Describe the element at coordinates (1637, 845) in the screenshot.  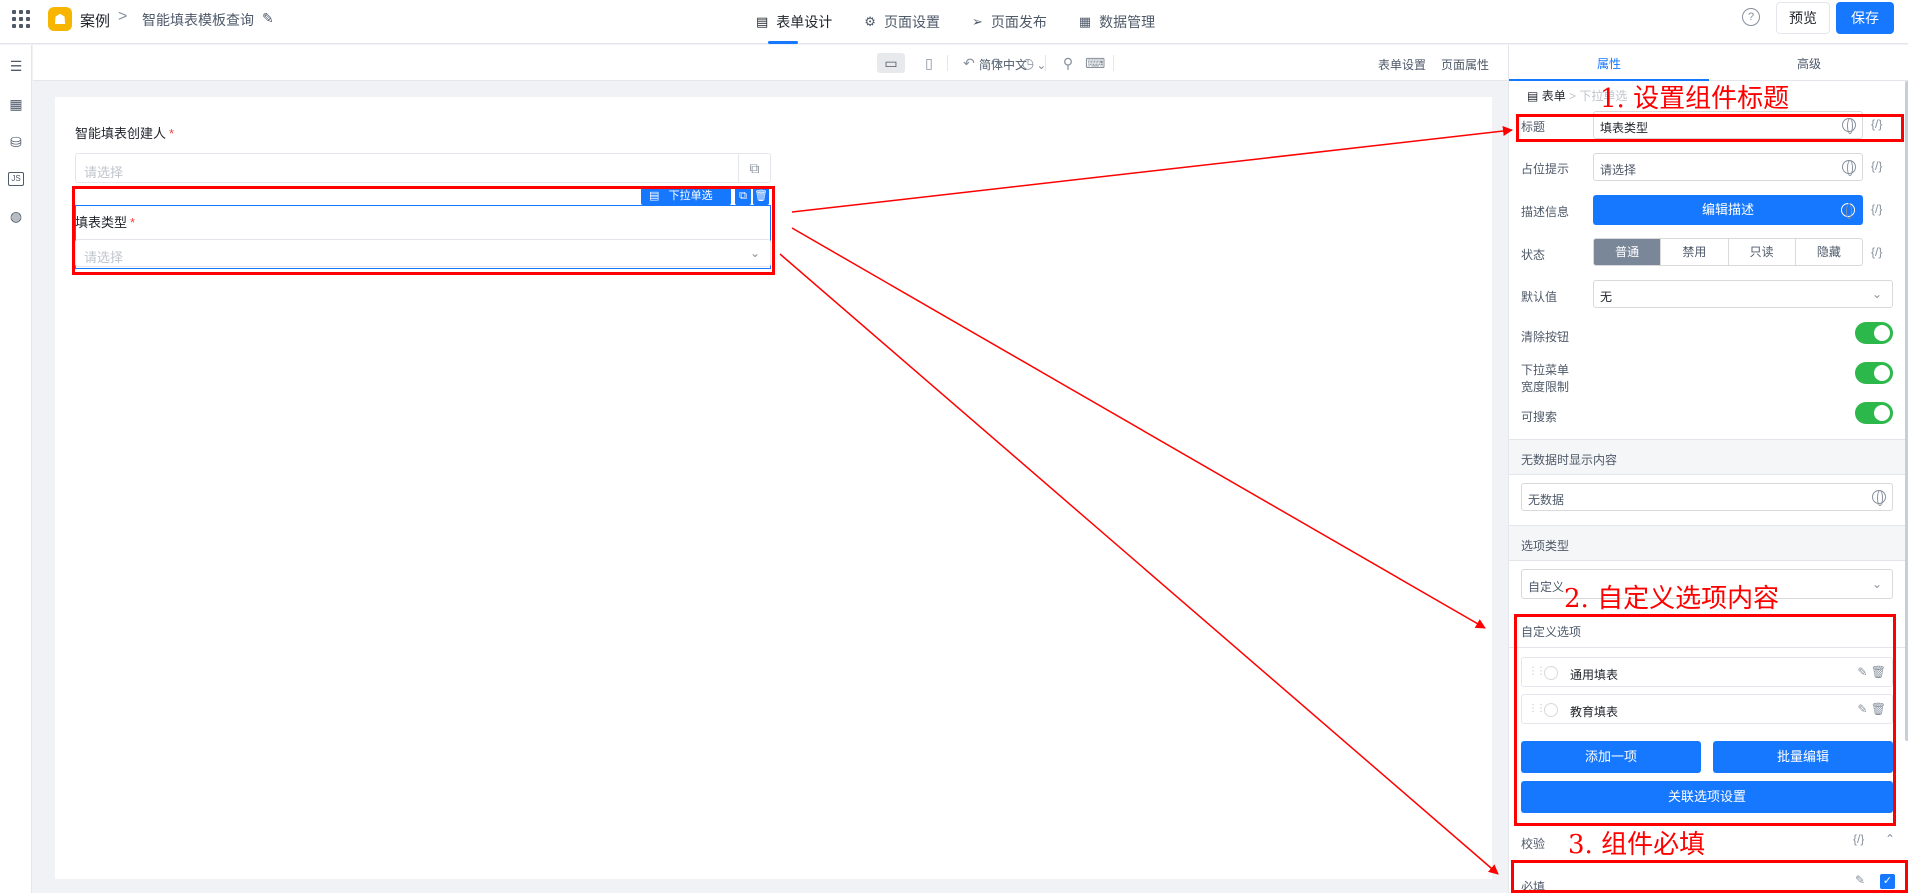
I see `annotation-step3: 3. 组件必填` at that location.